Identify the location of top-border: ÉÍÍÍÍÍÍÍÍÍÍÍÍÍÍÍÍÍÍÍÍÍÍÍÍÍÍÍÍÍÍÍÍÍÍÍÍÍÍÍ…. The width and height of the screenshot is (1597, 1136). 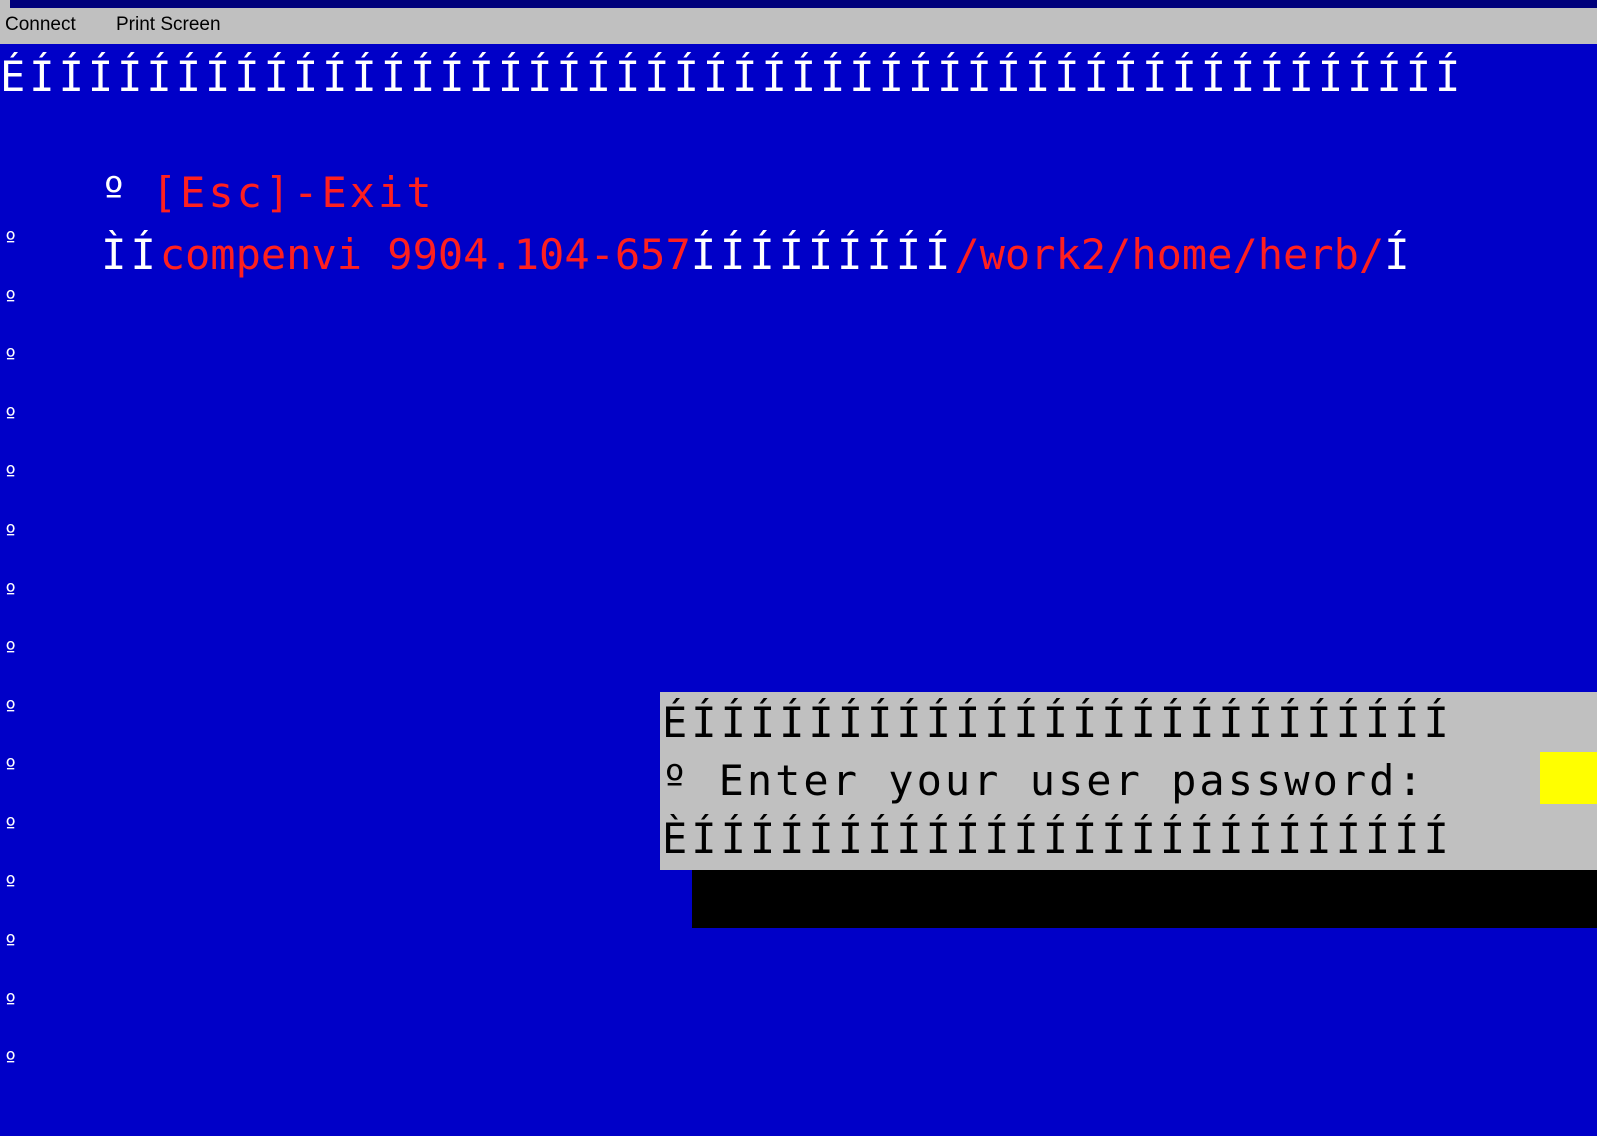
(732, 76).